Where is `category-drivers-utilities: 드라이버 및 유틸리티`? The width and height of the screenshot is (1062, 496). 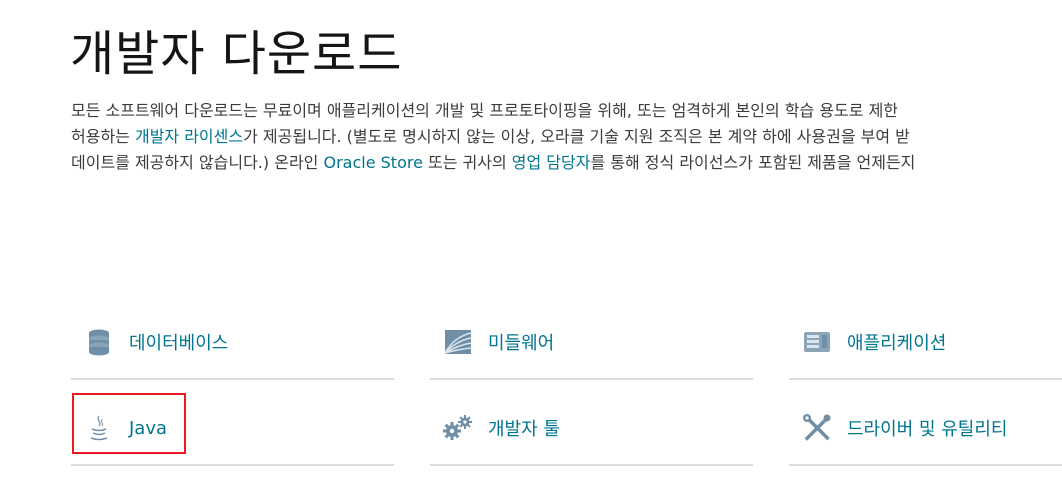
category-drivers-utilities: 드라이버 및 유틸리티 is located at coordinates (925, 429).